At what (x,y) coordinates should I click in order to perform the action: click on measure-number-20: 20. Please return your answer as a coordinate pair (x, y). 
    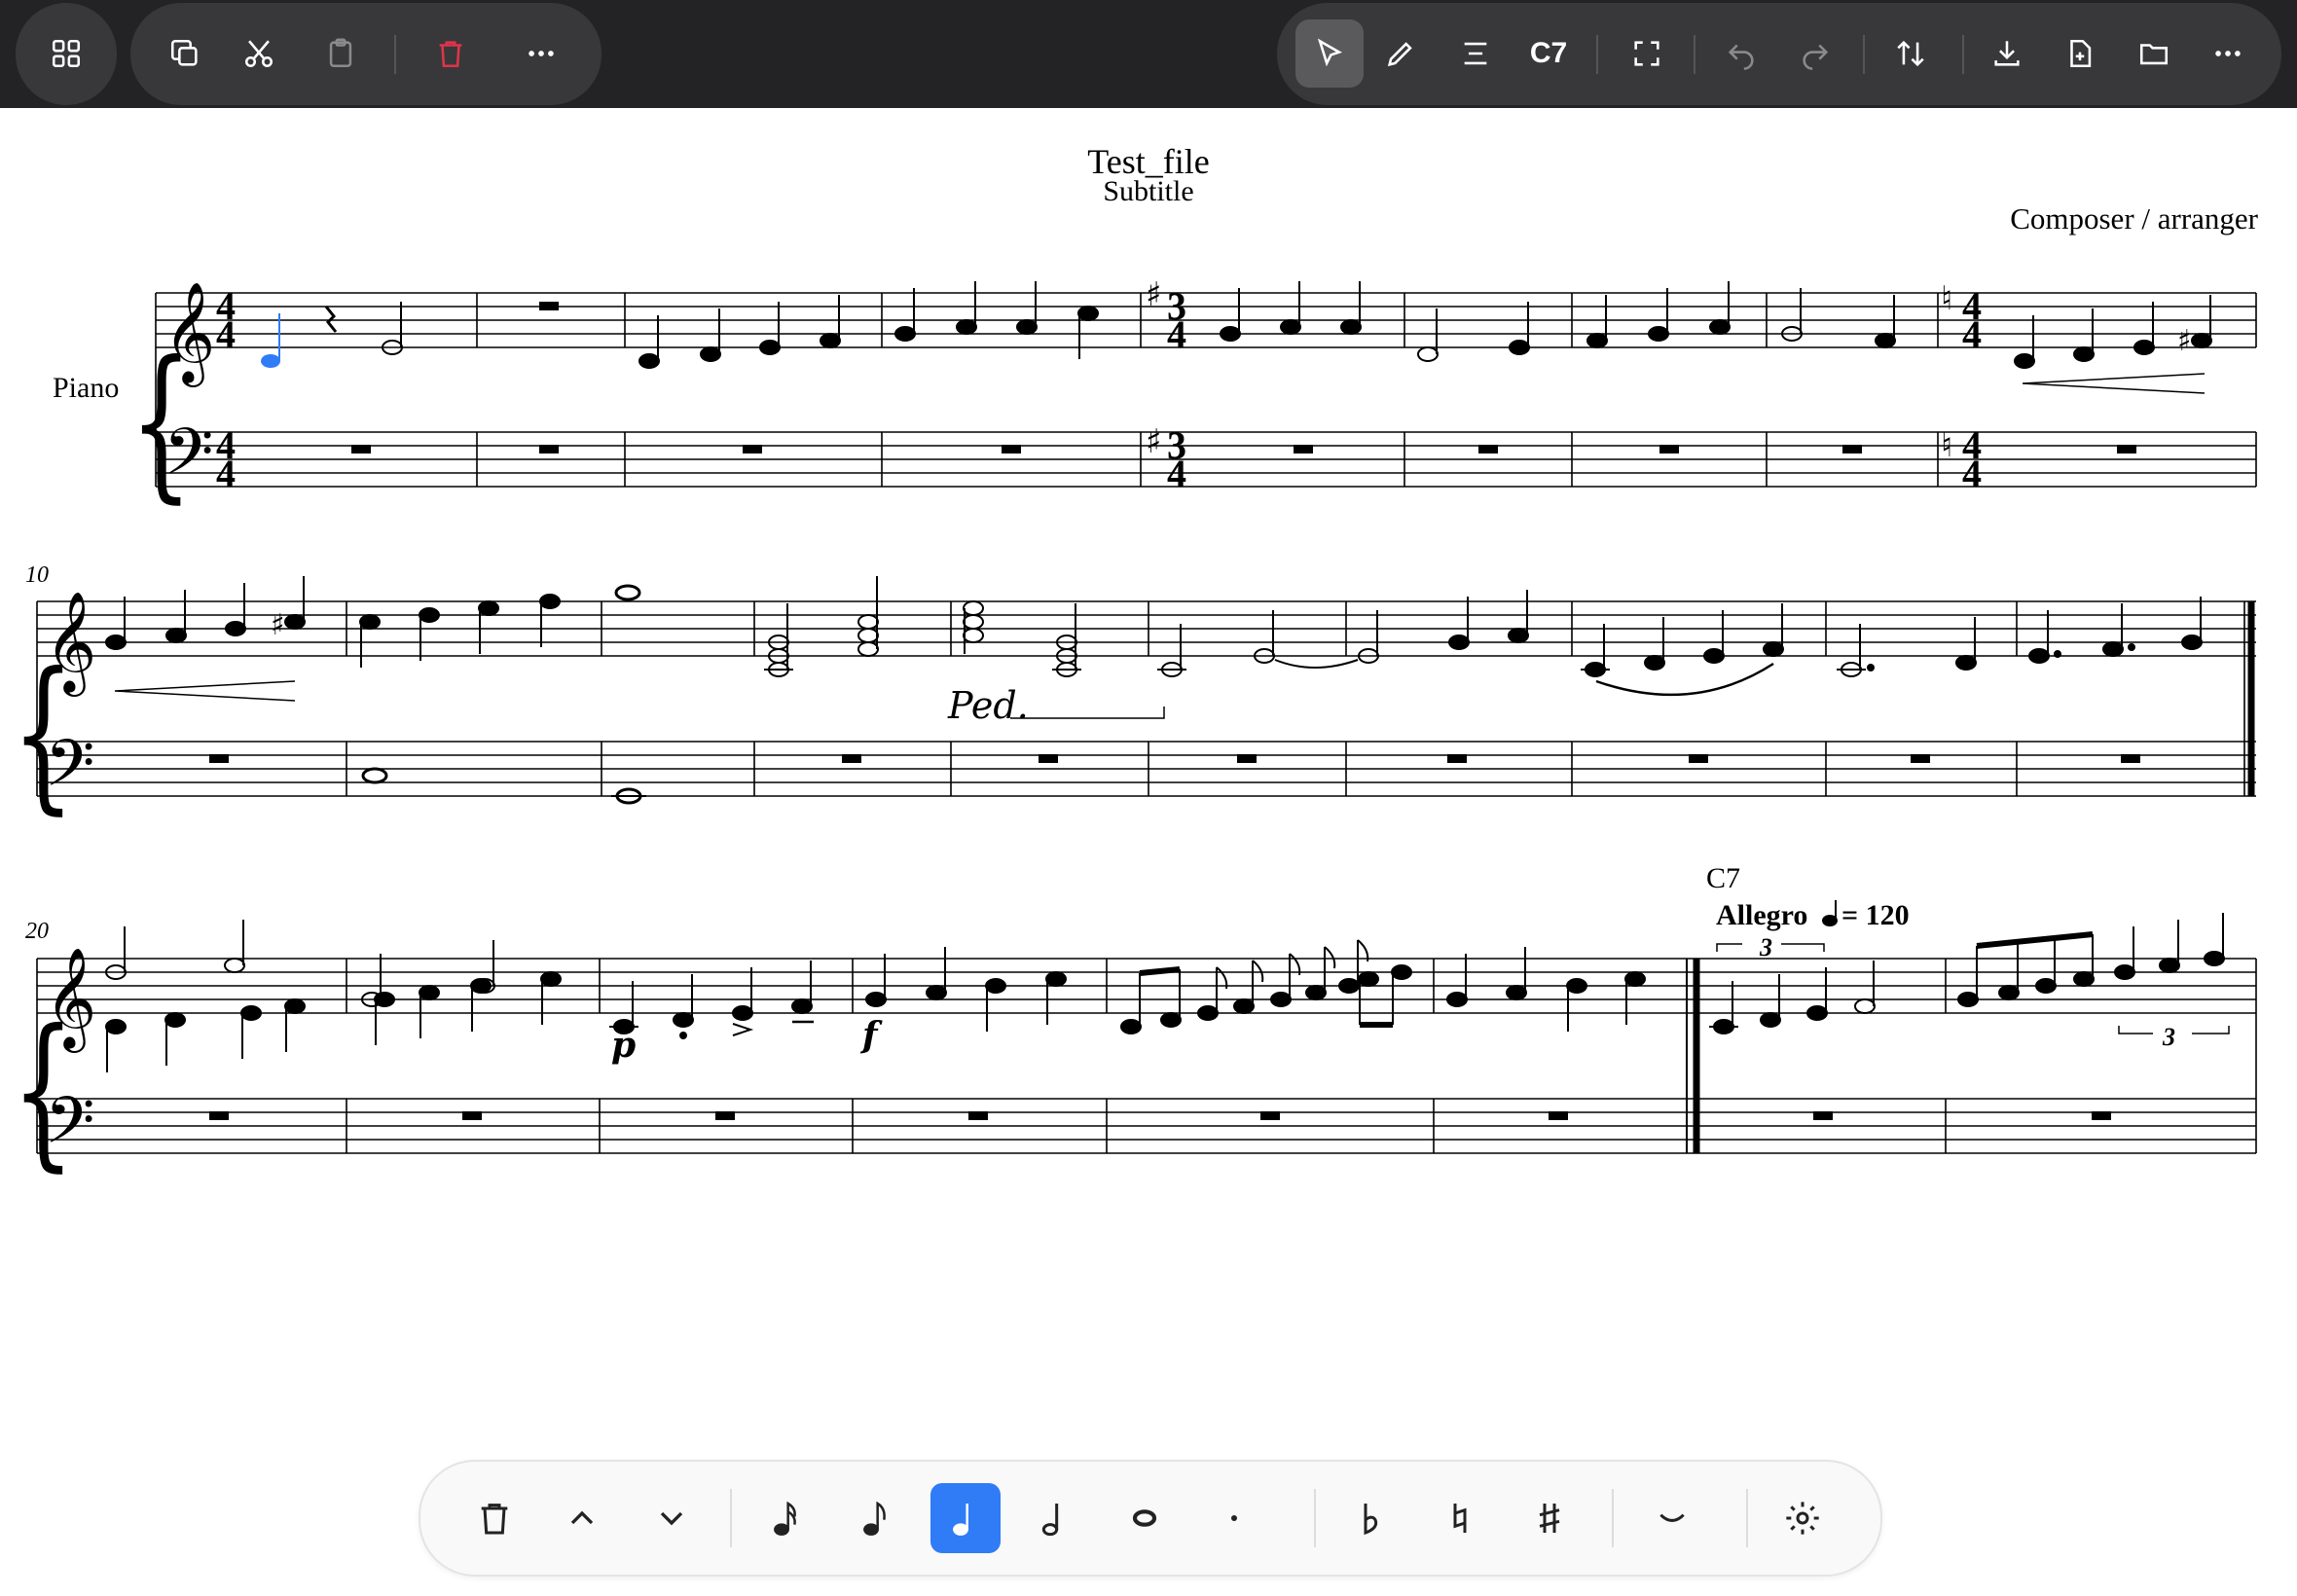
    Looking at the image, I should click on (37, 932).